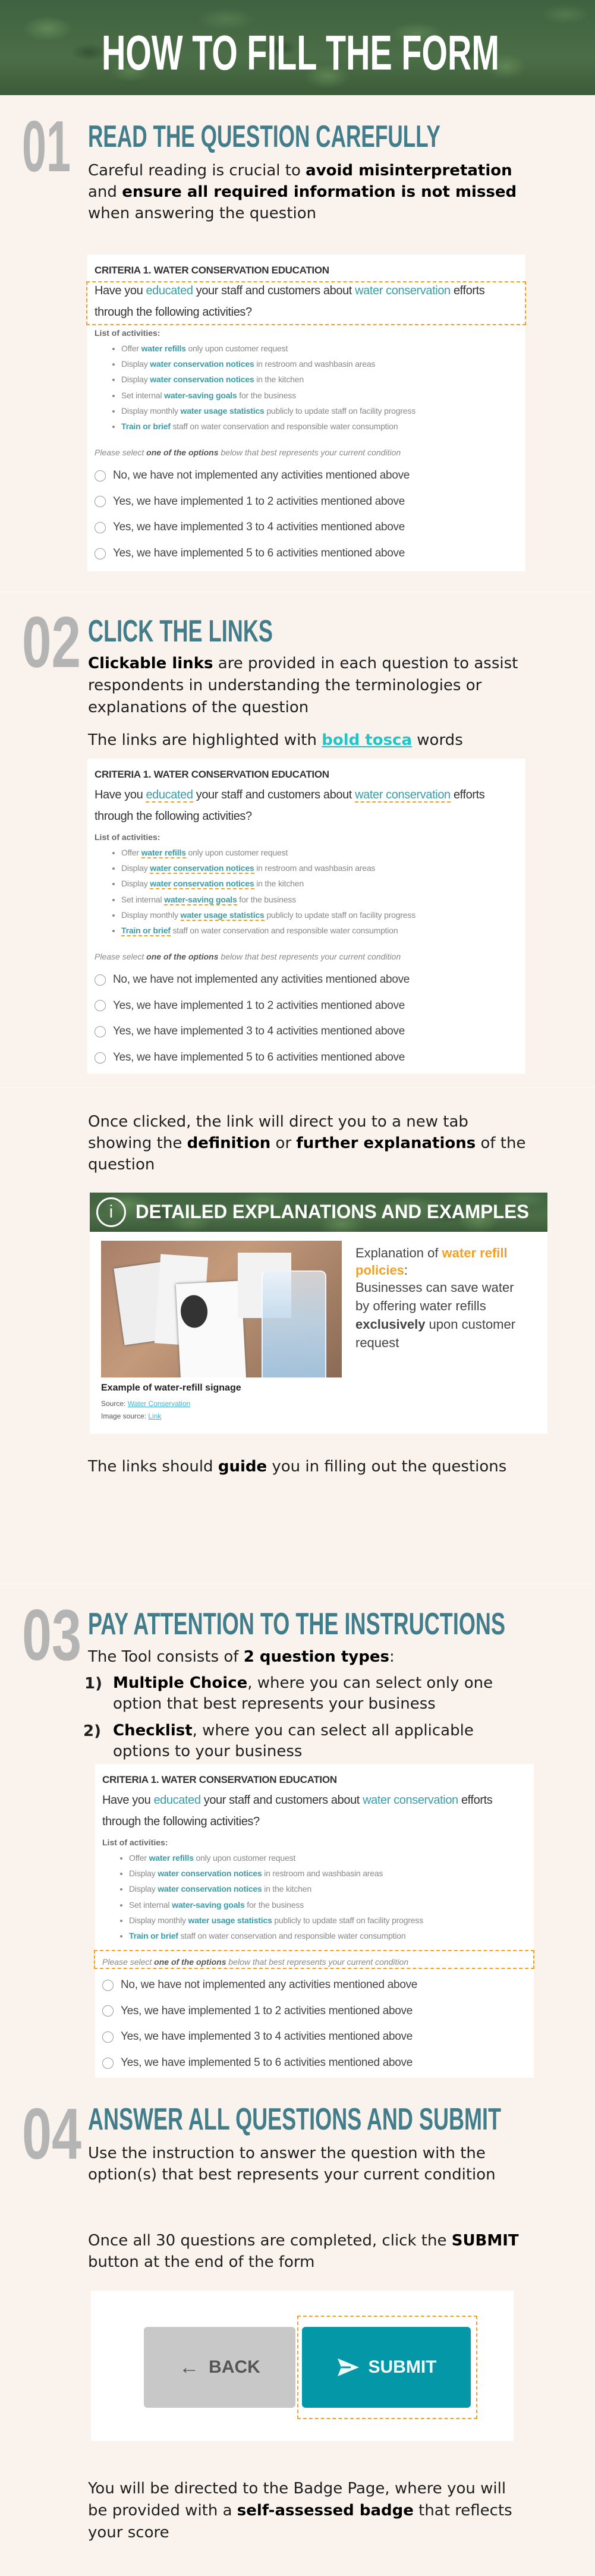  I want to click on step-description: The Tool consists of 2 question types:, so click(308, 1657).